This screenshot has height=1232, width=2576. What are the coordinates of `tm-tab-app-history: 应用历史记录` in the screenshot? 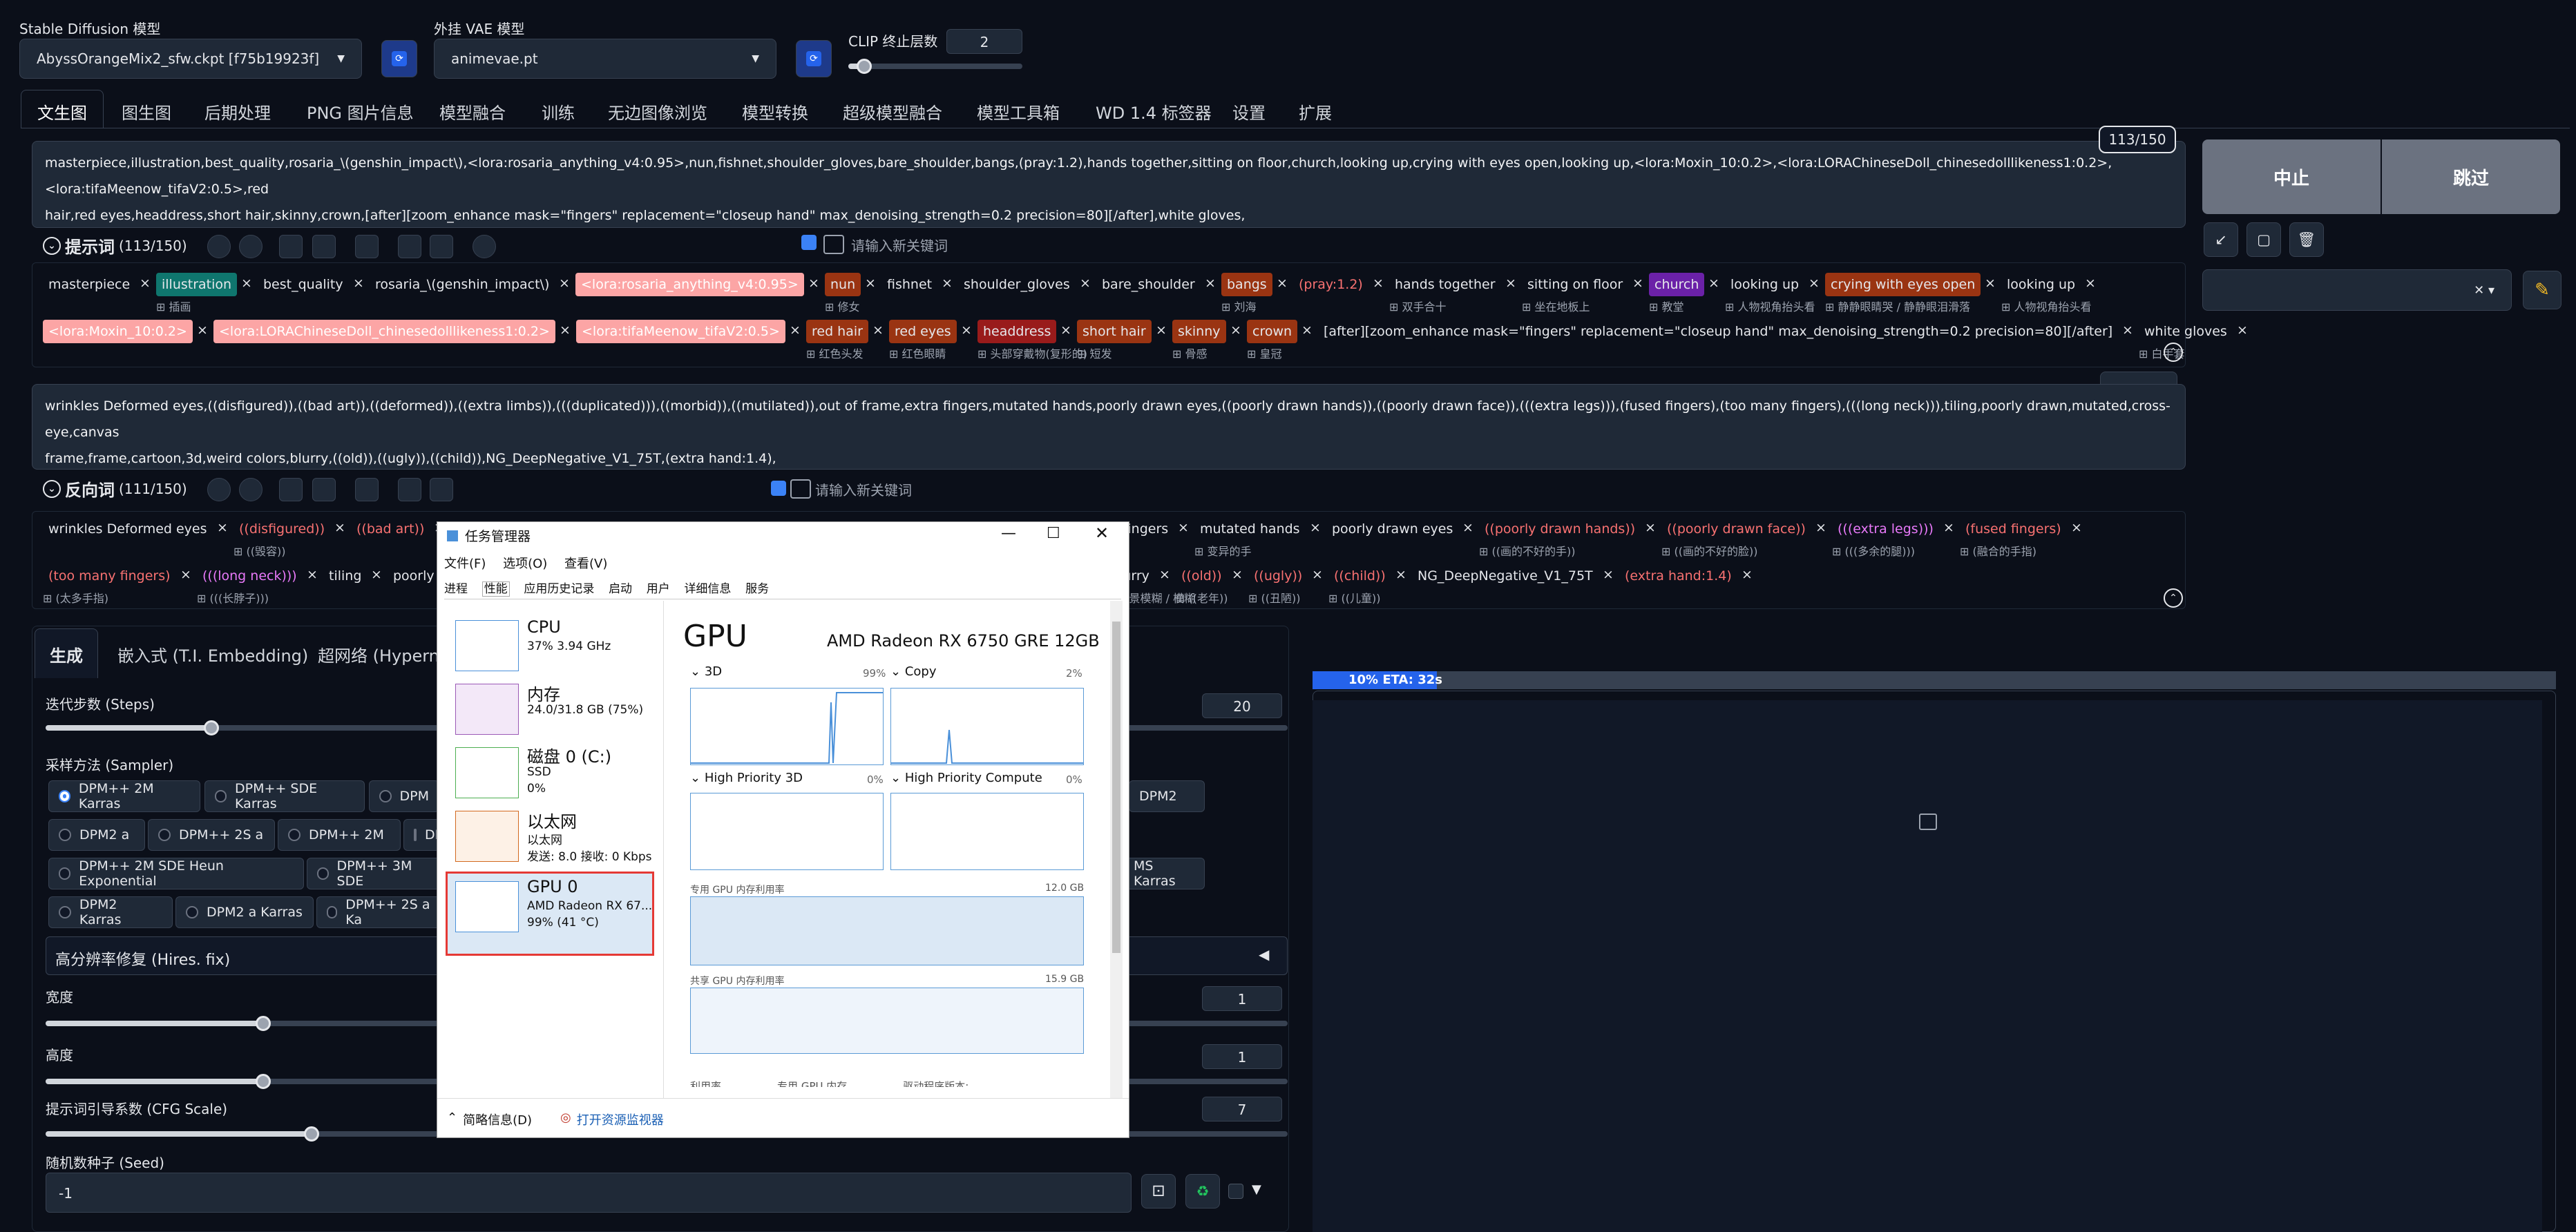 It's located at (559, 589).